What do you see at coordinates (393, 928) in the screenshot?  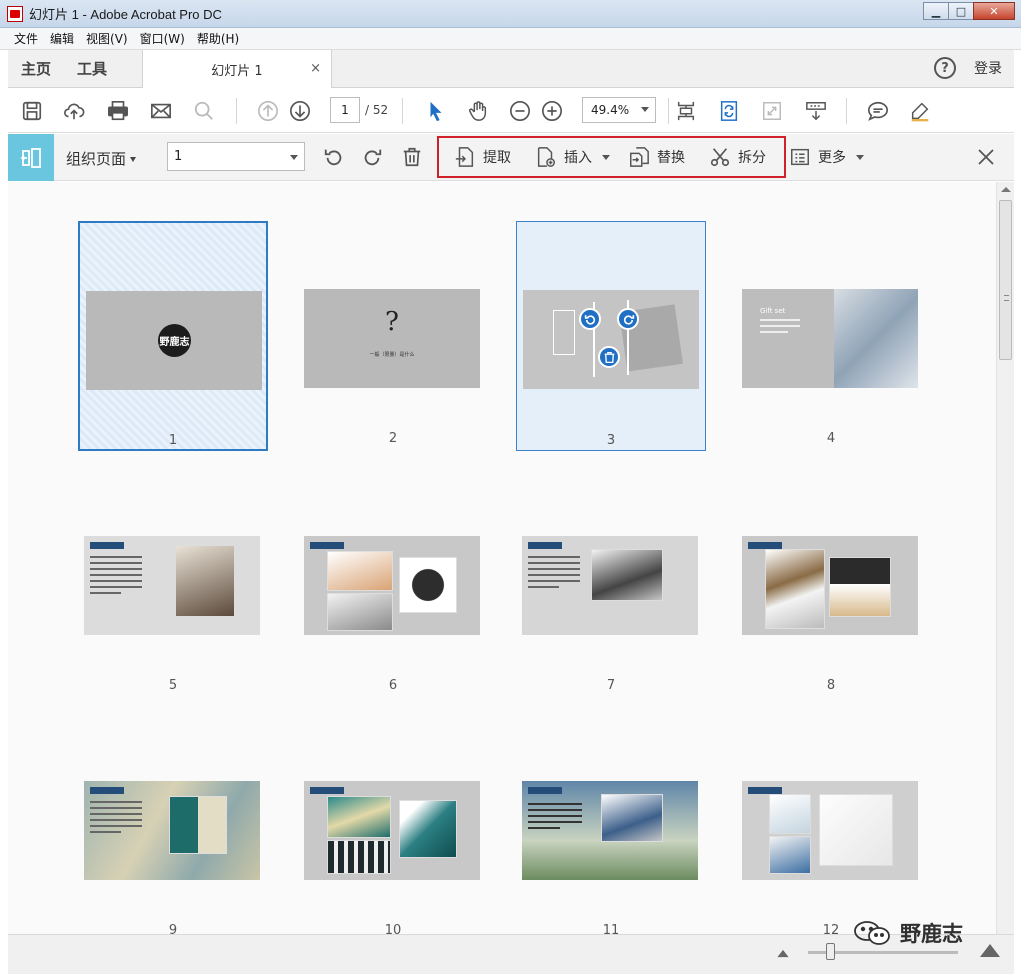 I see `page-number-label: 10` at bounding box center [393, 928].